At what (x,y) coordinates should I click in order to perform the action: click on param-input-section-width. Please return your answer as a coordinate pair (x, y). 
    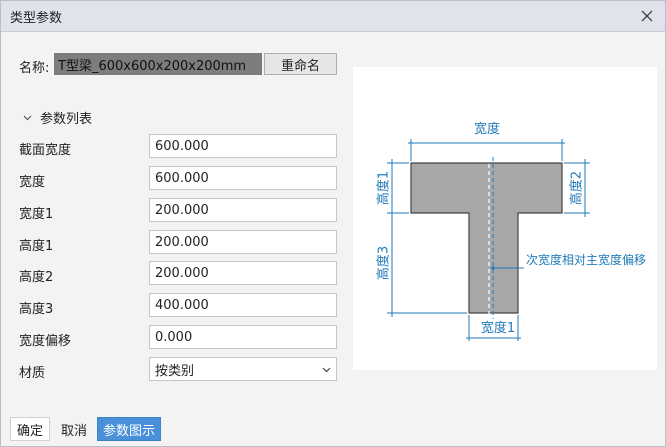
    Looking at the image, I should click on (243, 146).